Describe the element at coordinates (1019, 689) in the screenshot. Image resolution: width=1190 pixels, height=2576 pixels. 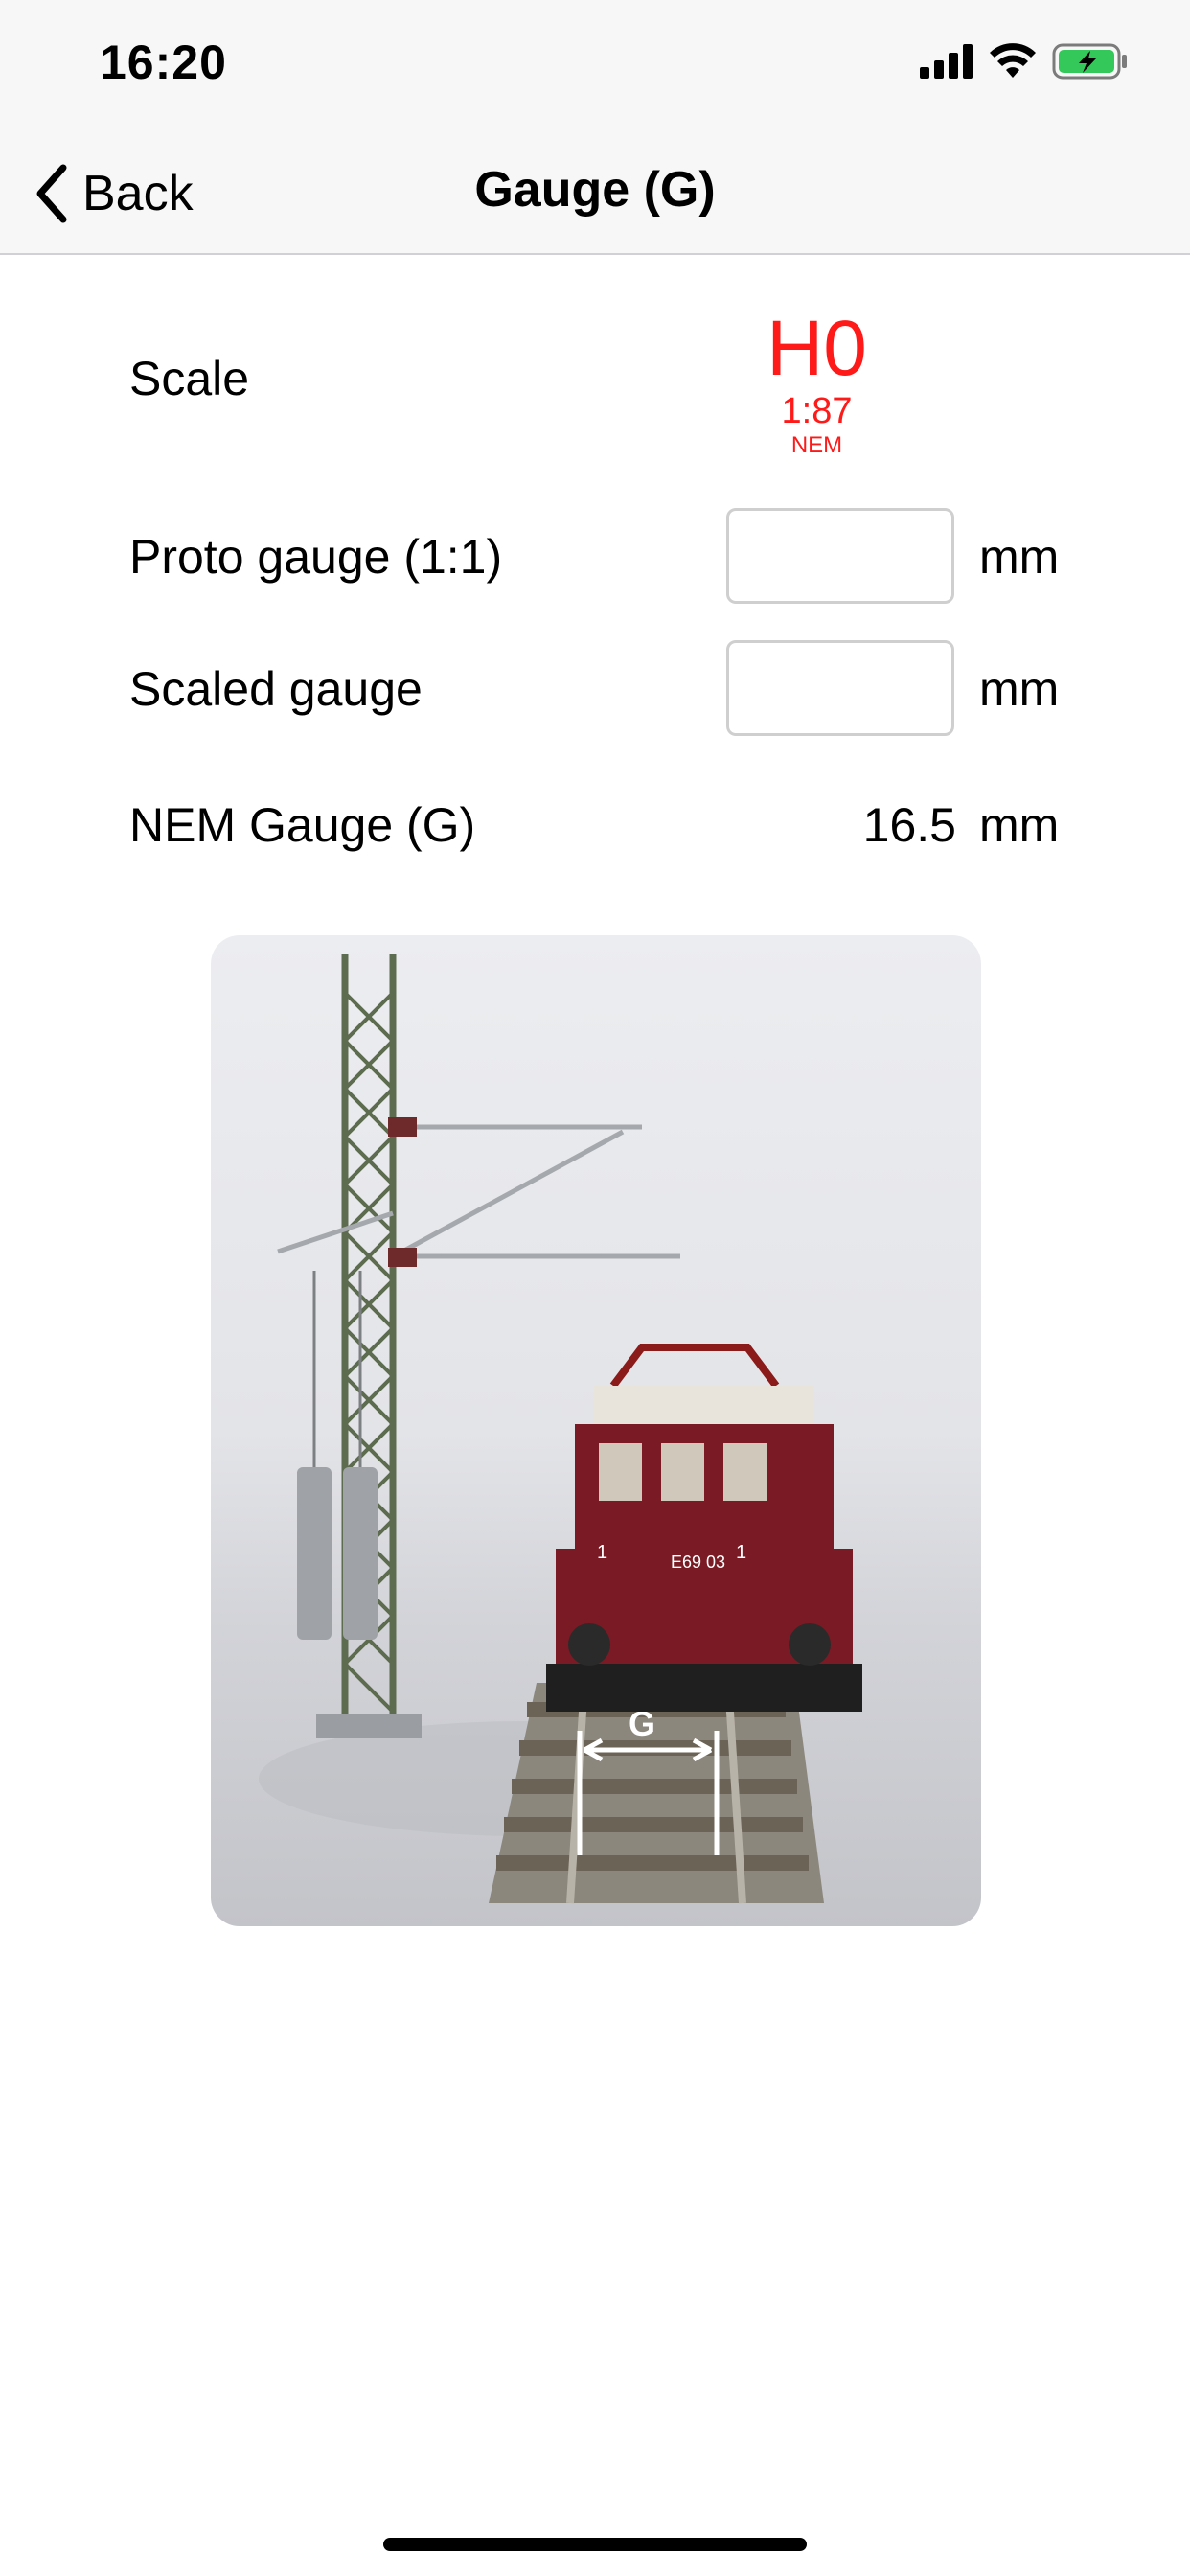
I see `scaled-gauge-unit: mm` at that location.